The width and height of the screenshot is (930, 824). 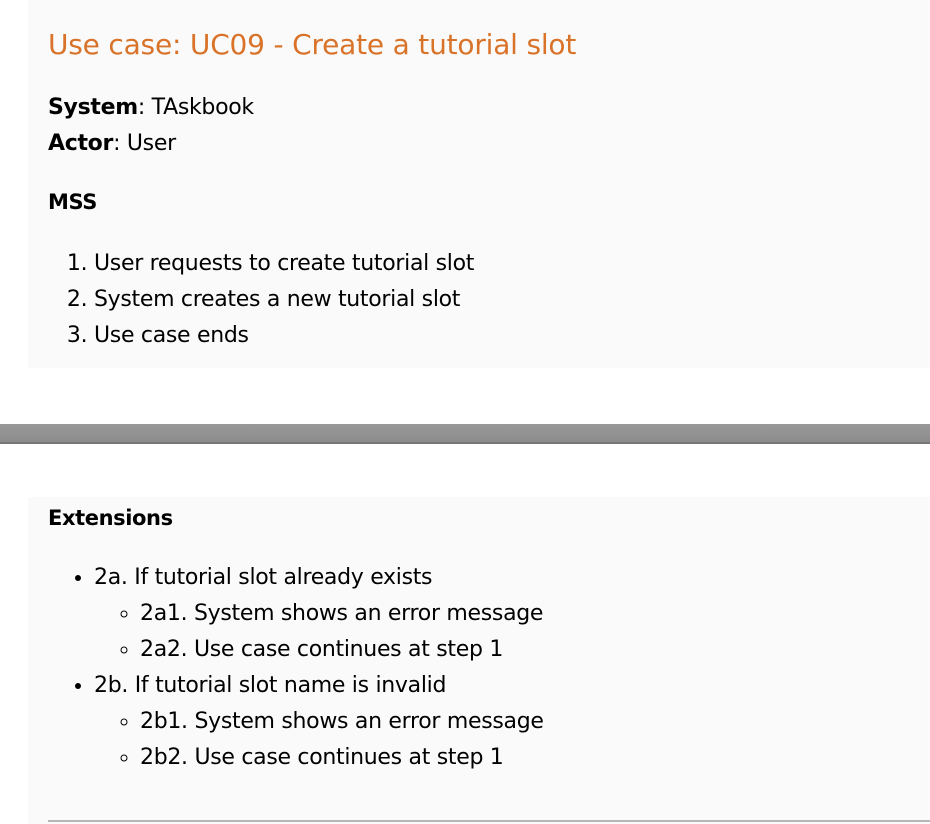 What do you see at coordinates (284, 300) in the screenshot?
I see `mss-step: System creates a new tutorial slot` at bounding box center [284, 300].